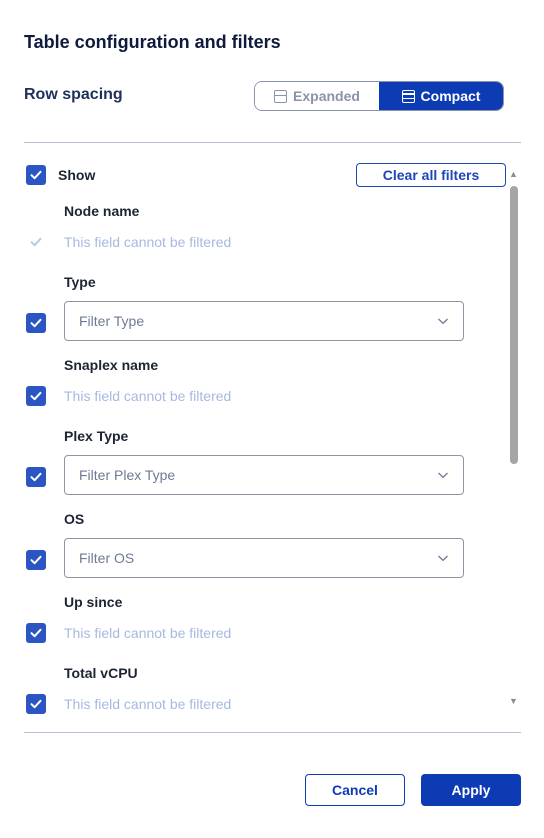 The image size is (544, 838). What do you see at coordinates (148, 396) in the screenshot?
I see `snaplex-name-not-filterable-note: This field cannot be filtered` at bounding box center [148, 396].